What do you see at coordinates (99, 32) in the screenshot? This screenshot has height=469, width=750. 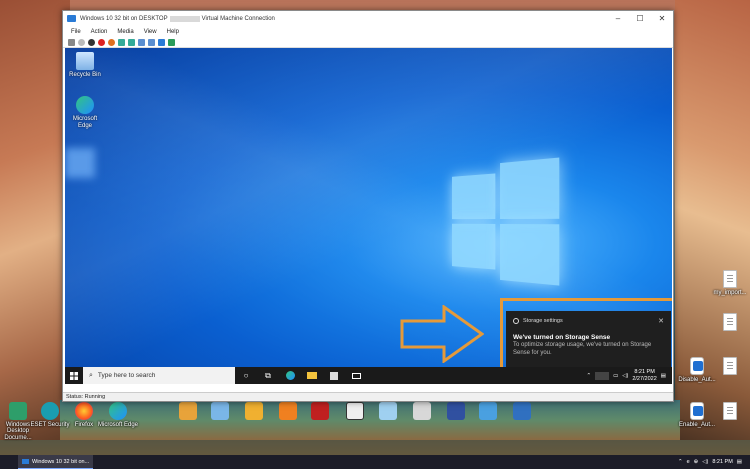 I see `menu-action: Action` at bounding box center [99, 32].